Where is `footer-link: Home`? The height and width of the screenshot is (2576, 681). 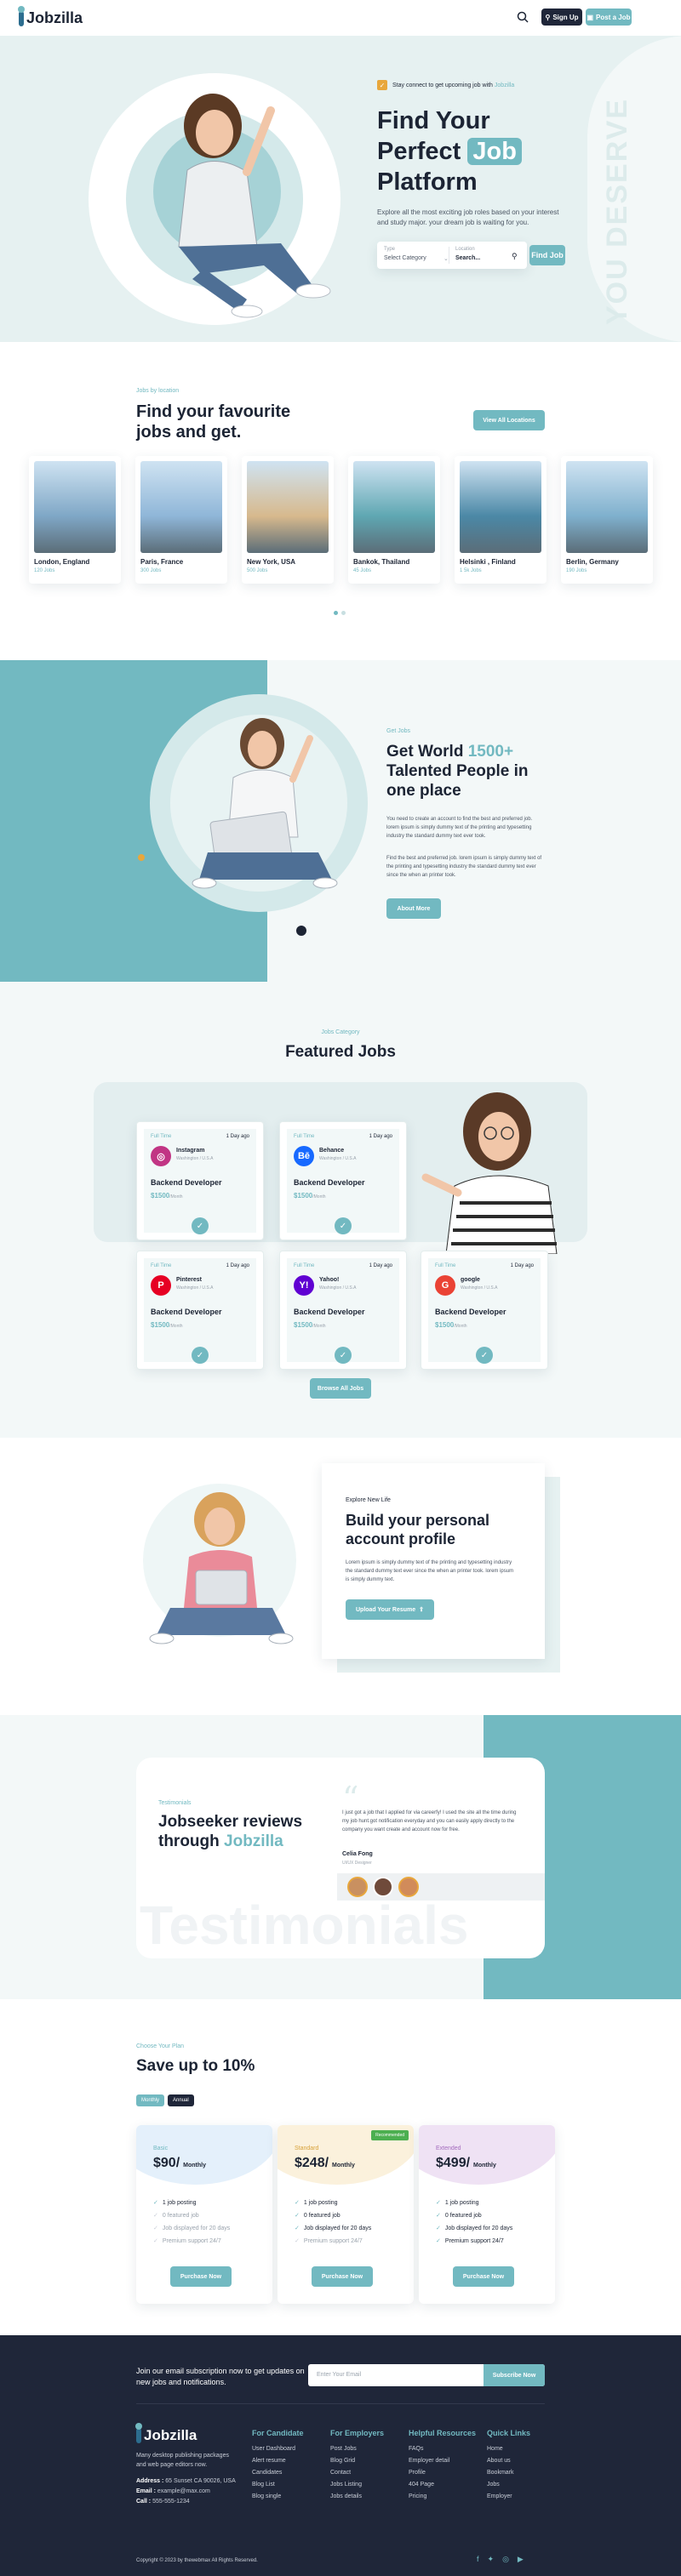 footer-link: Home is located at coordinates (508, 2449).